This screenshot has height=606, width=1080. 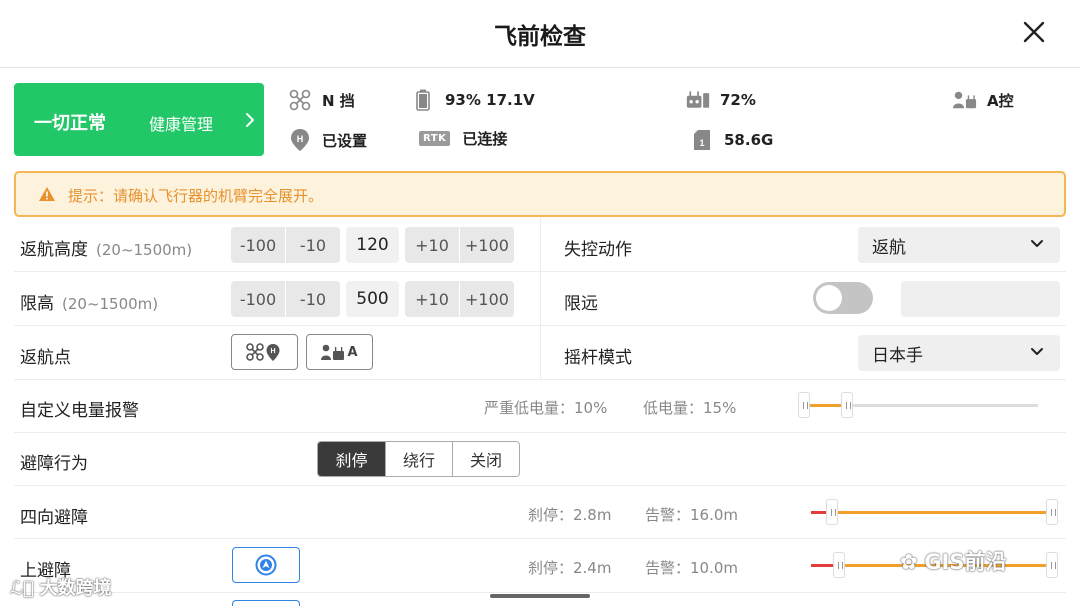 What do you see at coordinates (54, 518) in the screenshot?
I see `horizontal-avoidance-label: 四向避障` at bounding box center [54, 518].